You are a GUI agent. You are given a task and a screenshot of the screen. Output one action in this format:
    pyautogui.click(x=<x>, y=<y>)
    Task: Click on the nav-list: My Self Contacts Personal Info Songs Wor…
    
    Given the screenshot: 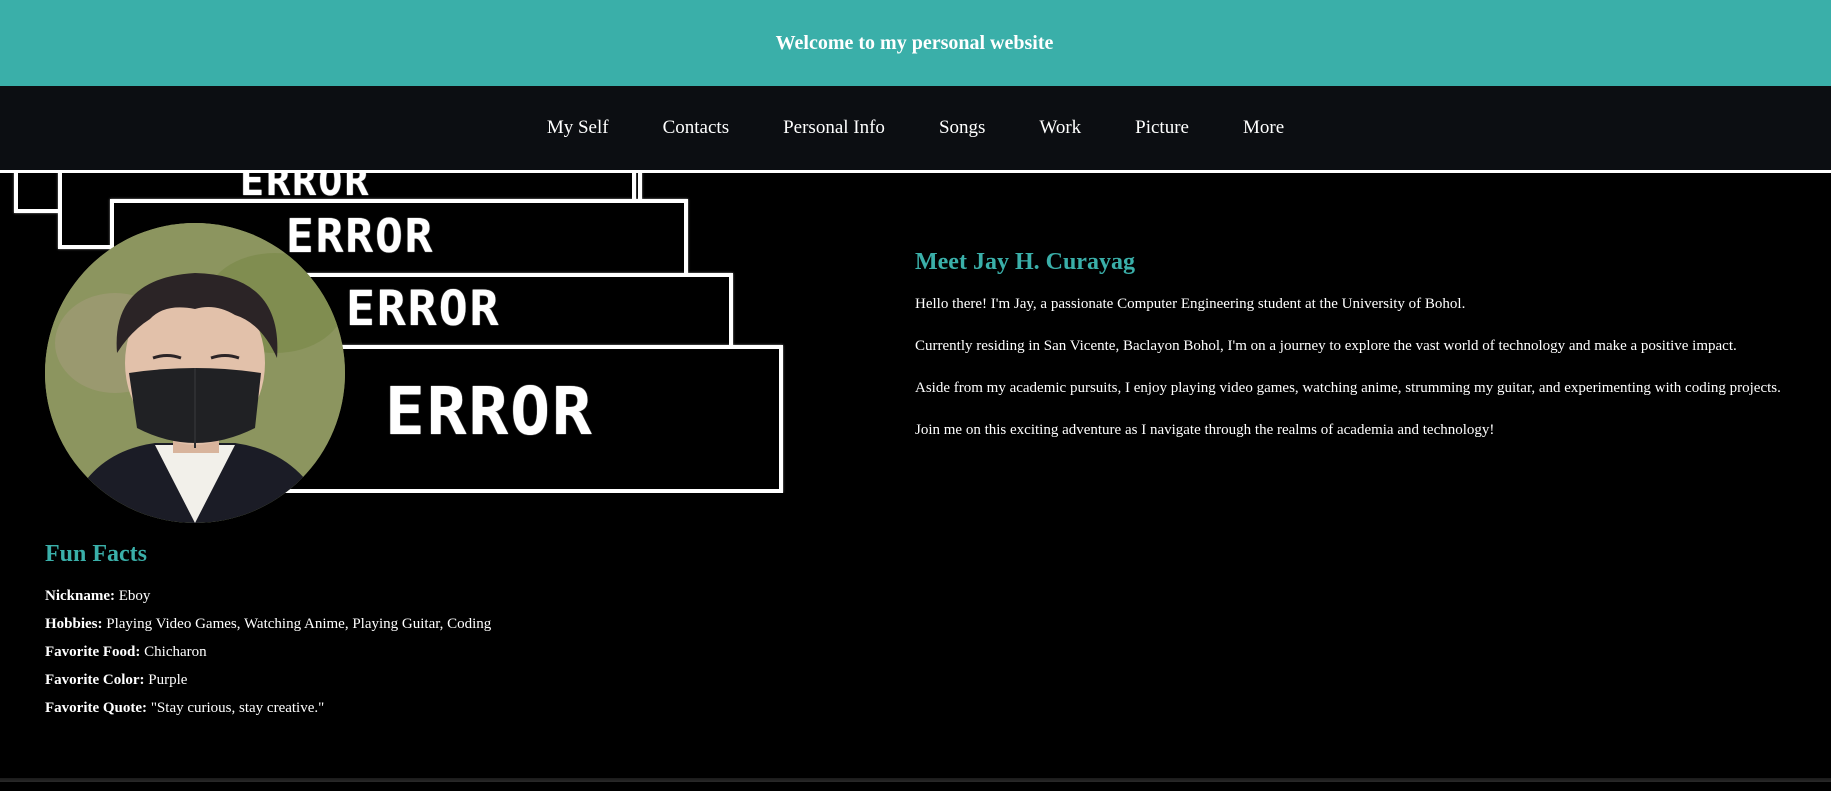 What is the action you would take?
    pyautogui.click(x=915, y=128)
    